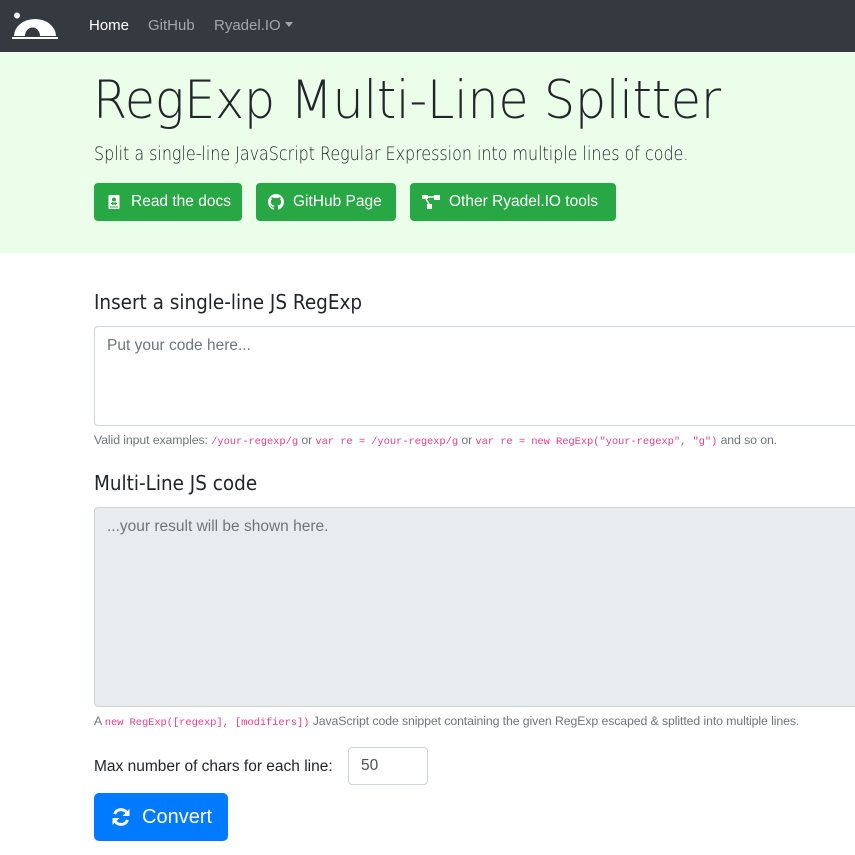 The width and height of the screenshot is (855, 855). What do you see at coordinates (387, 442) in the screenshot?
I see `example-code-2: var re = /your-regexp/g` at bounding box center [387, 442].